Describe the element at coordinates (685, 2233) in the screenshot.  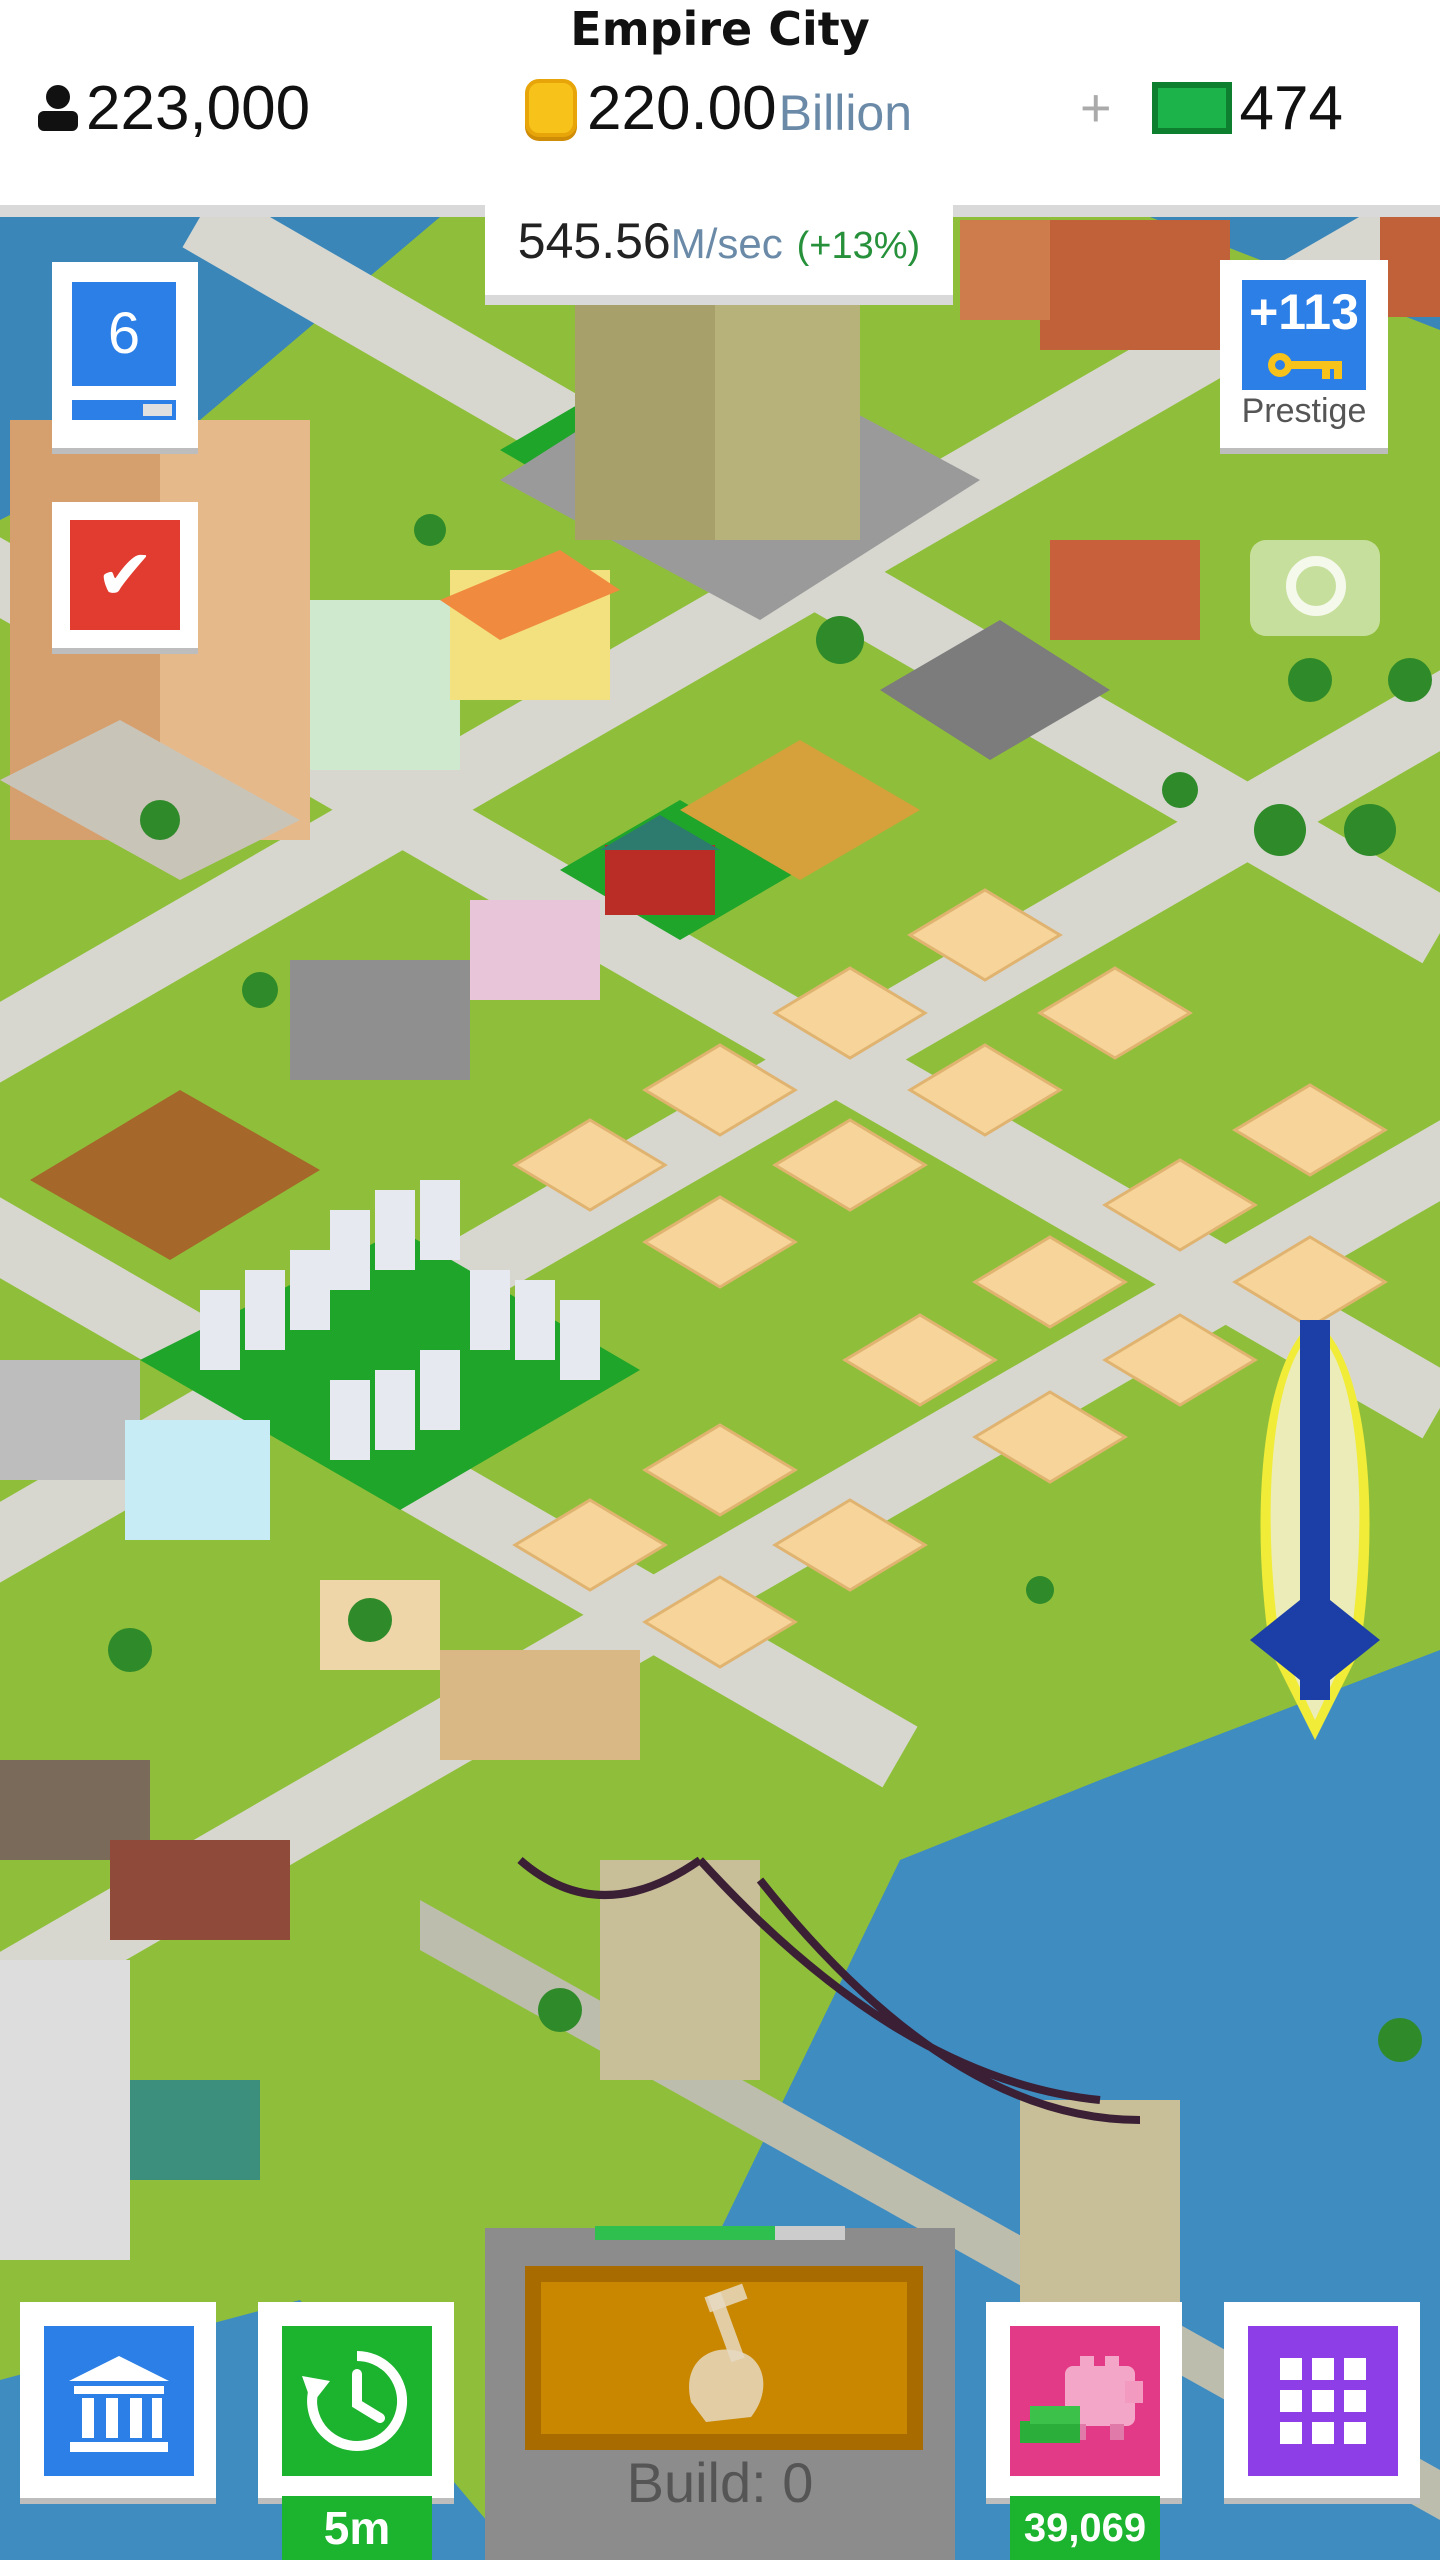
I see `build-progress-fill` at that location.